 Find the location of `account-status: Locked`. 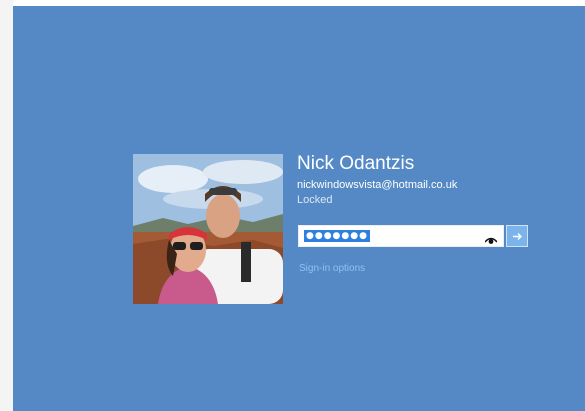

account-status: Locked is located at coordinates (315, 200).